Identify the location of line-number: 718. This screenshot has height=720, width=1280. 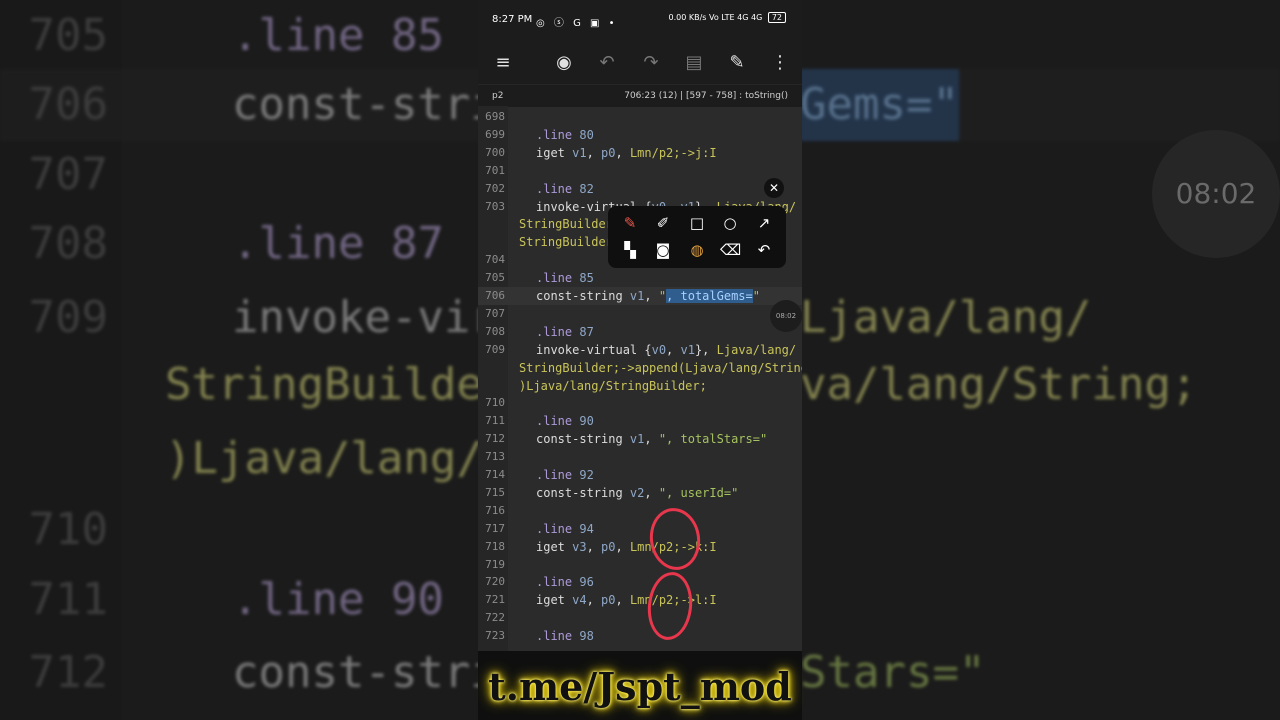
(495, 546).